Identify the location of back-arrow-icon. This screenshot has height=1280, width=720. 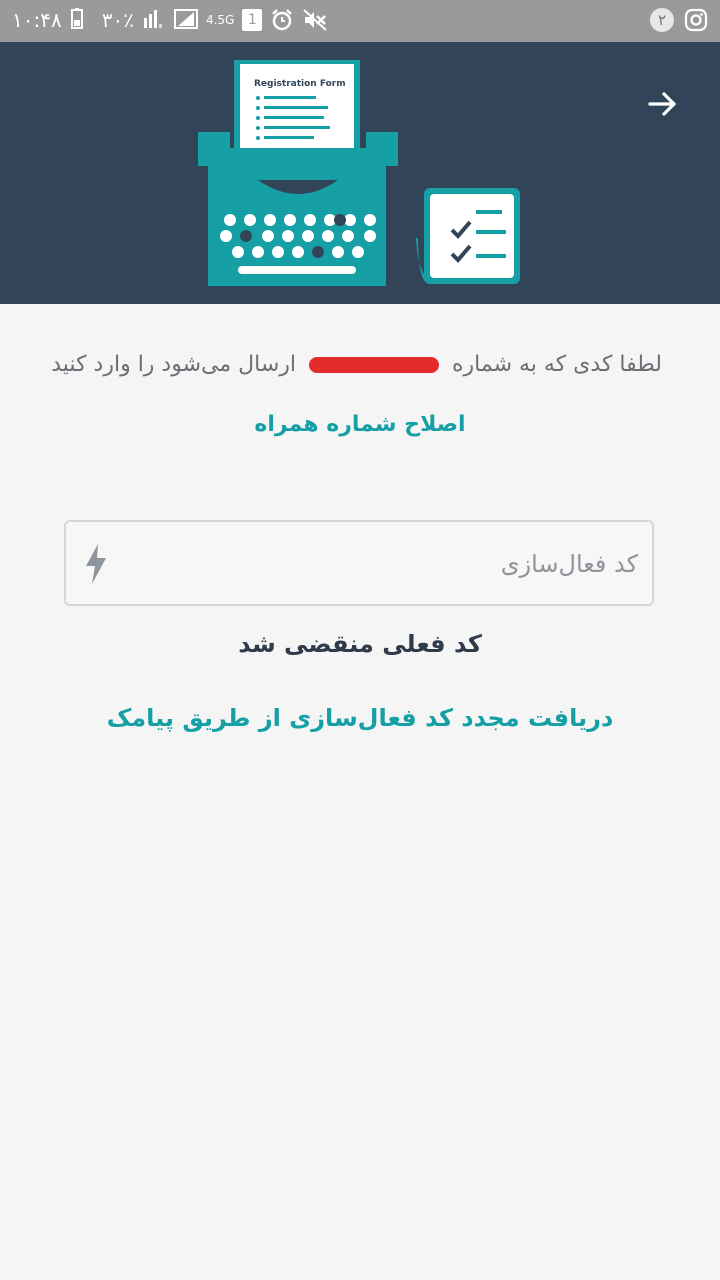
(662, 104).